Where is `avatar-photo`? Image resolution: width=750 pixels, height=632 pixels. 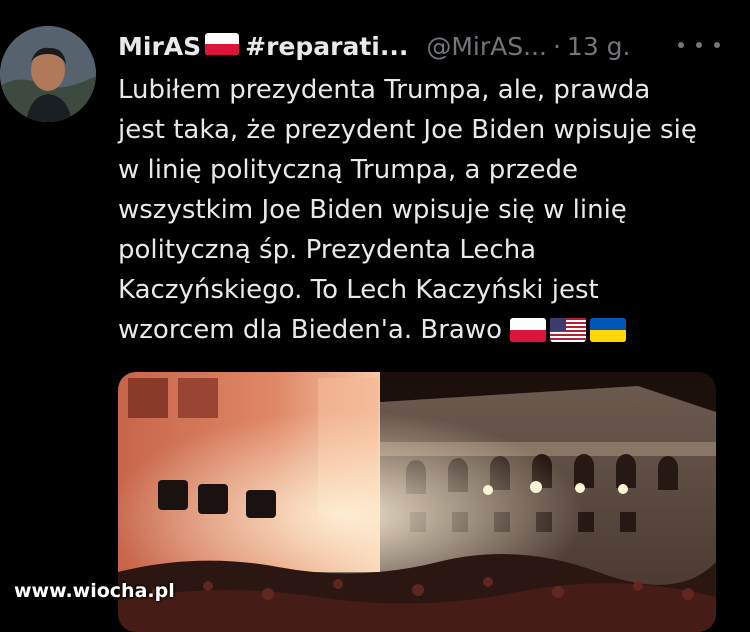 avatar-photo is located at coordinates (48, 74).